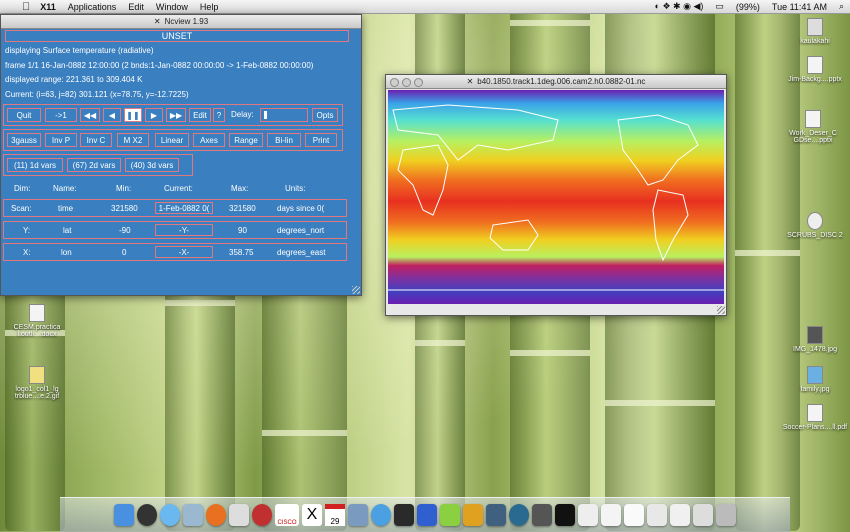 This screenshot has width=850, height=532. What do you see at coordinates (815, 69) in the screenshot?
I see `desktop-item: Jim-Backg....pptx` at bounding box center [815, 69].